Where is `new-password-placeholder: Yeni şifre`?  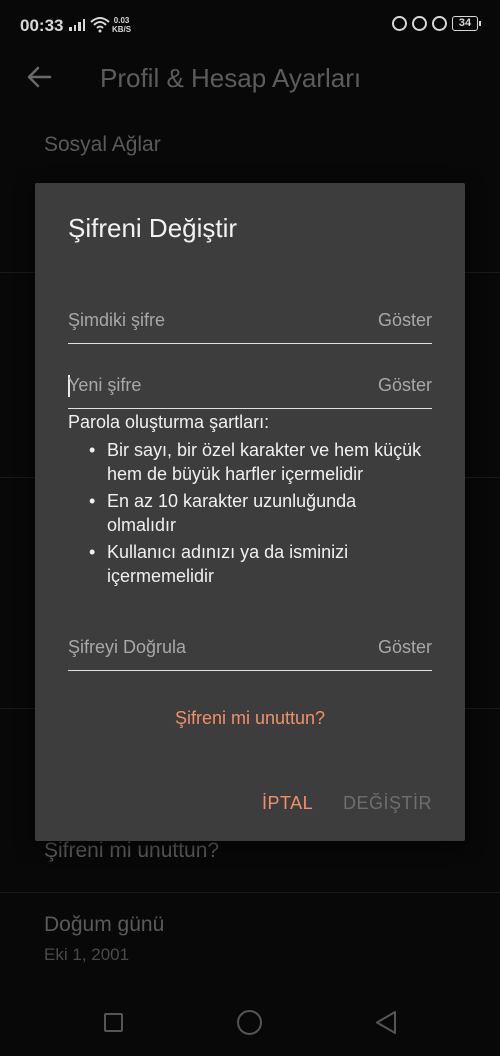 new-password-placeholder: Yeni şifre is located at coordinates (105, 385).